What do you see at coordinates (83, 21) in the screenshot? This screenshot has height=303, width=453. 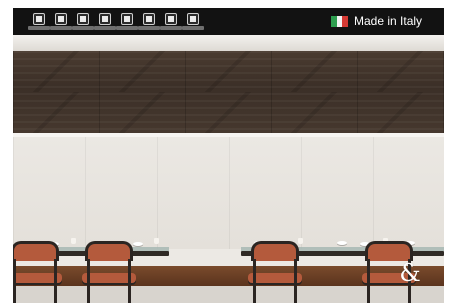 I see `document-icon` at bounding box center [83, 21].